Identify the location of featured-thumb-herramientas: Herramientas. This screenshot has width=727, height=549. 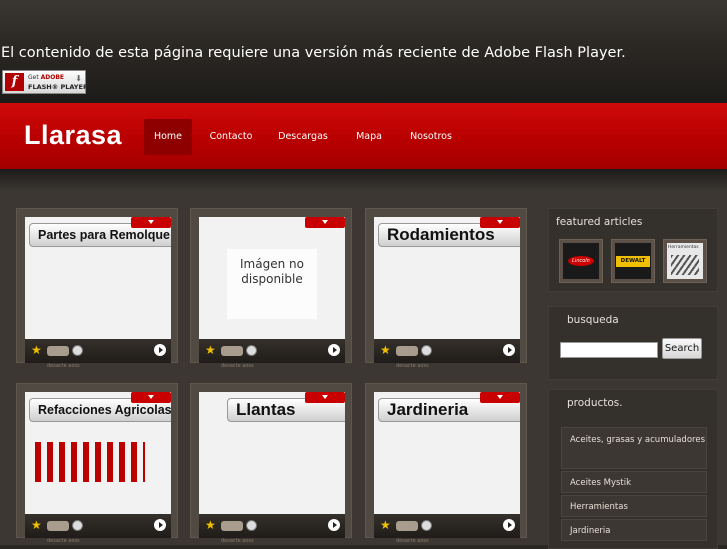
(685, 261).